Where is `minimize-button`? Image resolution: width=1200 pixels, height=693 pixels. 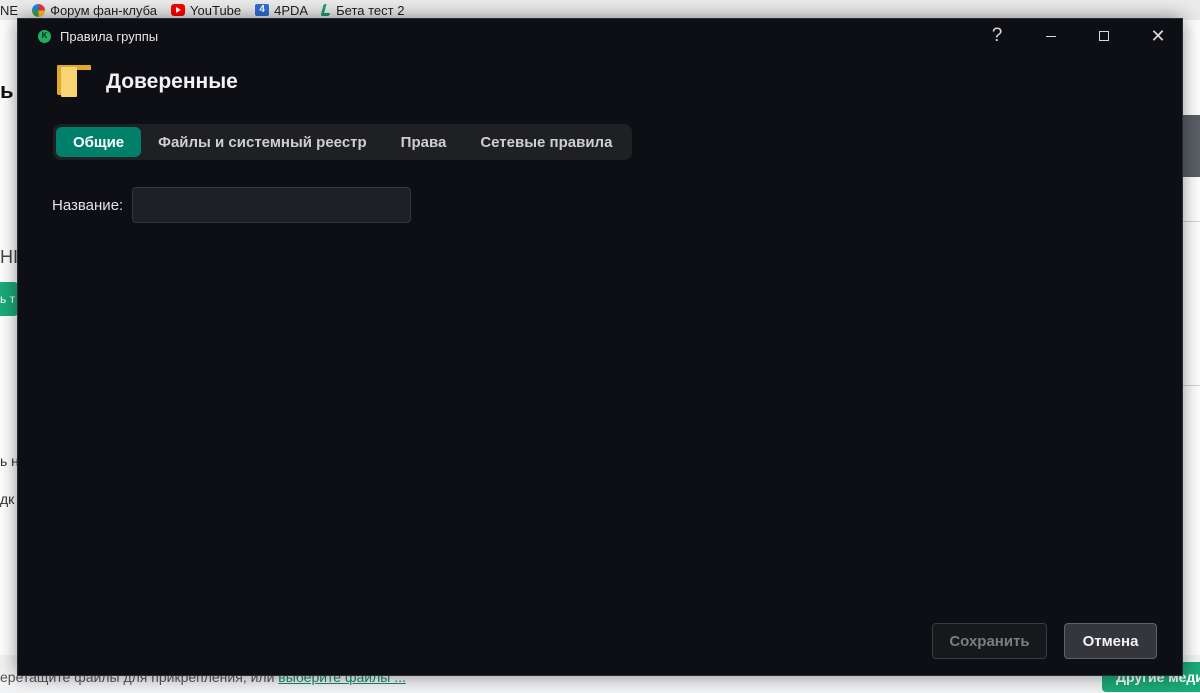 minimize-button is located at coordinates (1051, 36).